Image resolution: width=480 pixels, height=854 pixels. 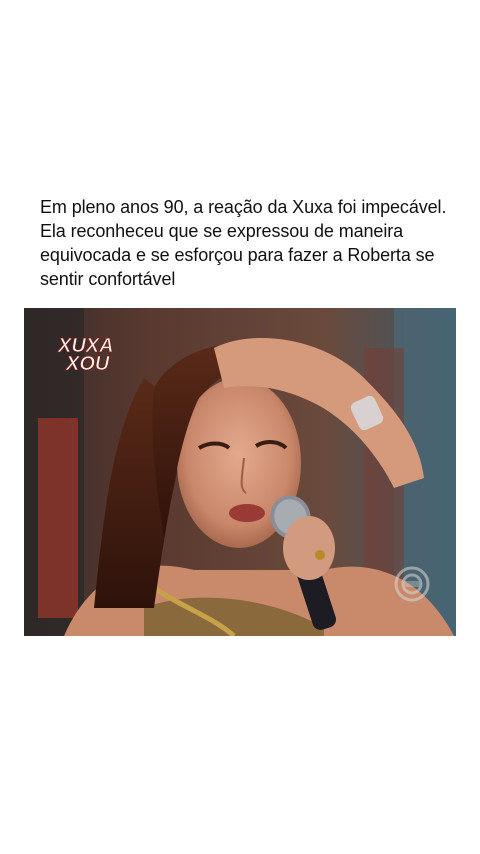 I want to click on show-logo-line2: XOU, so click(x=87, y=364).